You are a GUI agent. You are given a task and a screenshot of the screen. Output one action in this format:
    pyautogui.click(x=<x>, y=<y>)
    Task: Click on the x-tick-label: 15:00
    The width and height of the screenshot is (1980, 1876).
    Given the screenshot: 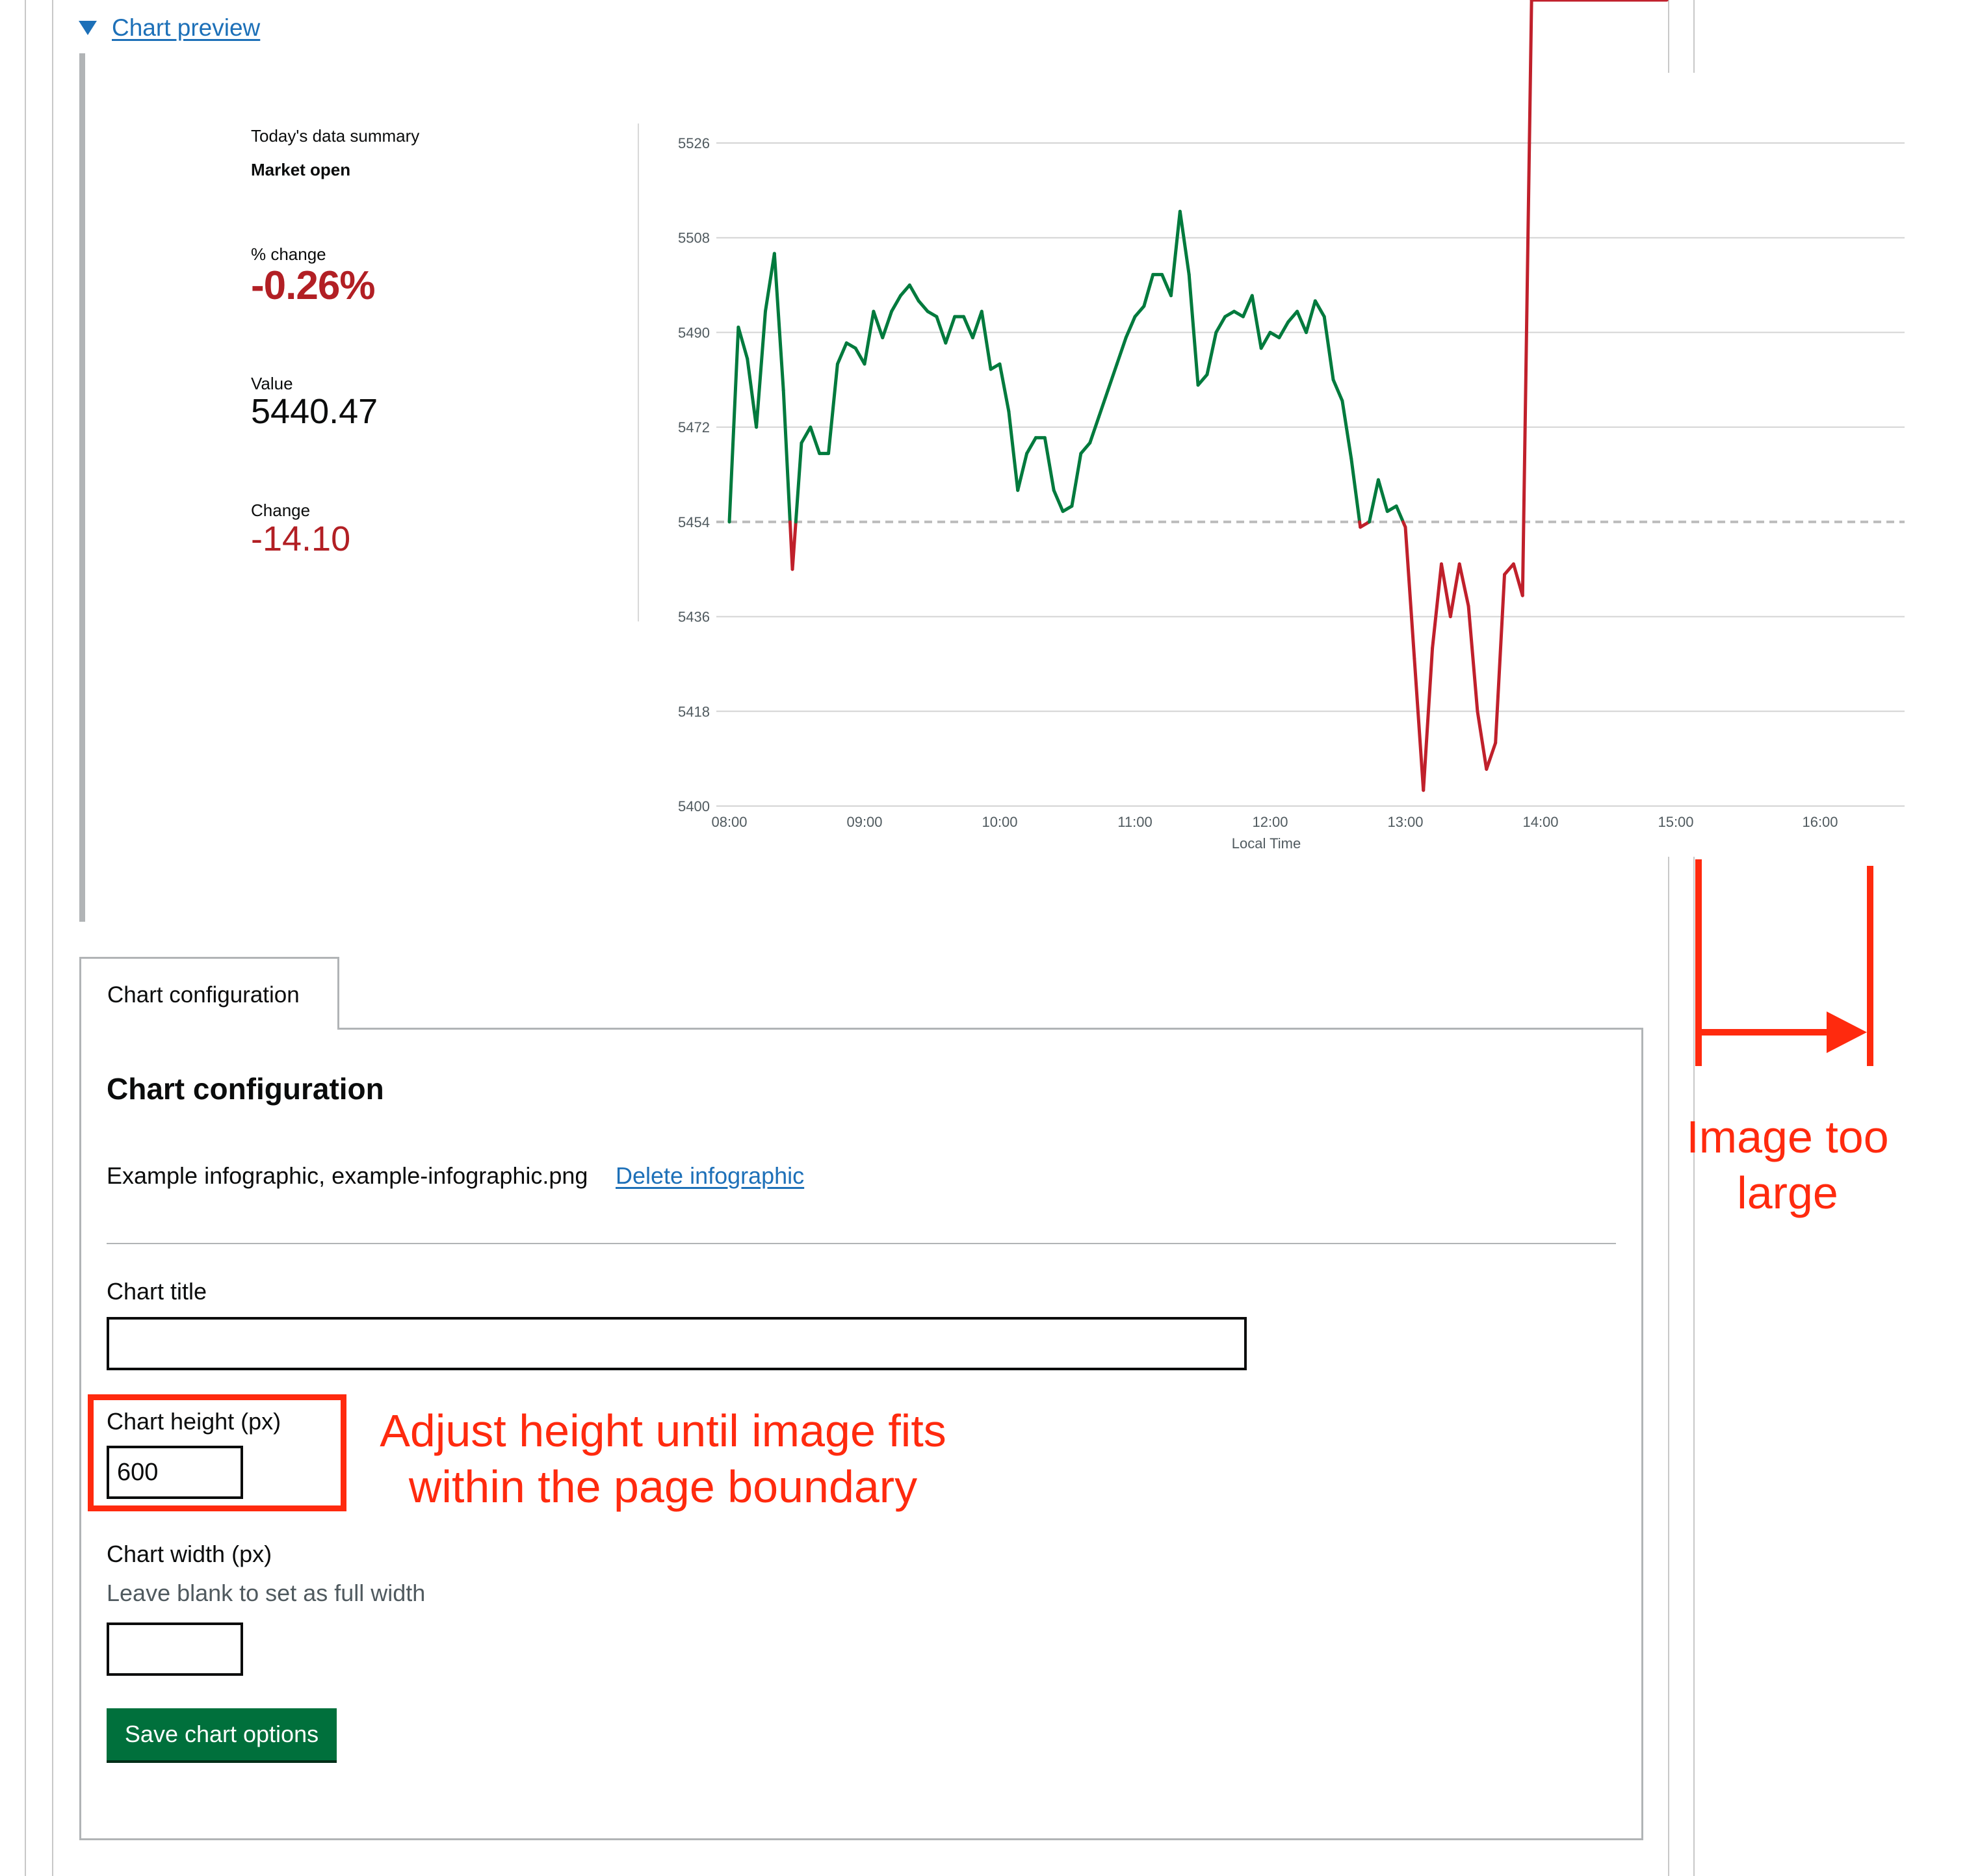 What is the action you would take?
    pyautogui.click(x=1675, y=822)
    